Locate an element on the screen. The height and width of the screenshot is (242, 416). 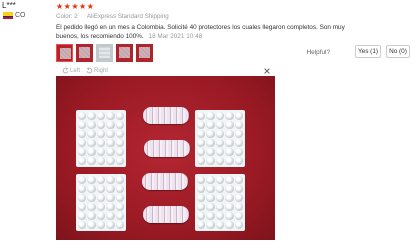
rotate-left-label: Left is located at coordinates (75, 70).